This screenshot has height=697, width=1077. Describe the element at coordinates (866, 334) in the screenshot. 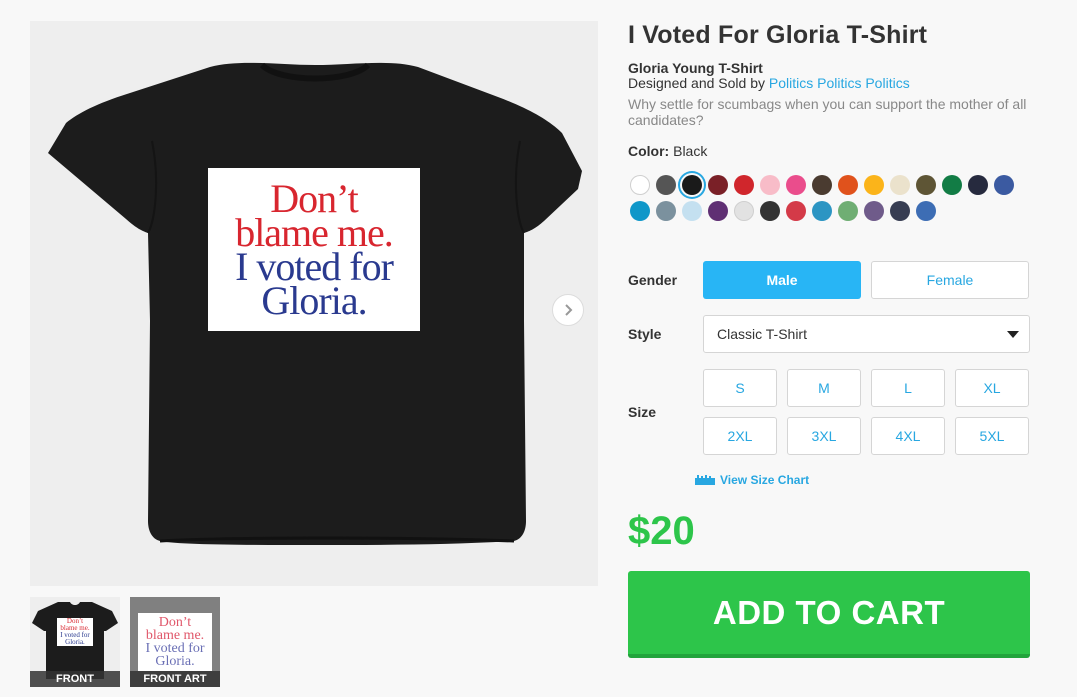

I see `style-select: Classic T-Shirt` at that location.